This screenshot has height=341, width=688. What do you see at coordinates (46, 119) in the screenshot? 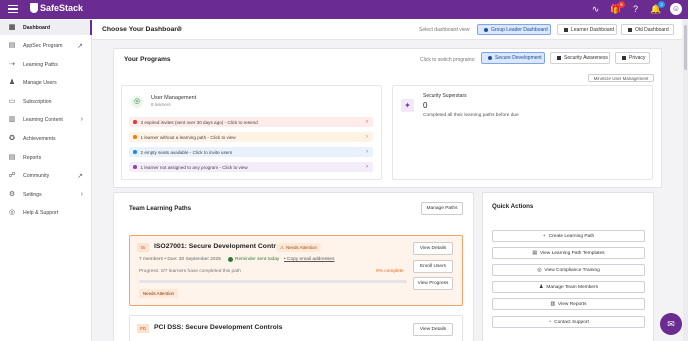
I see `sidebar-item-learning-content: ▥ Learning Content ›` at bounding box center [46, 119].